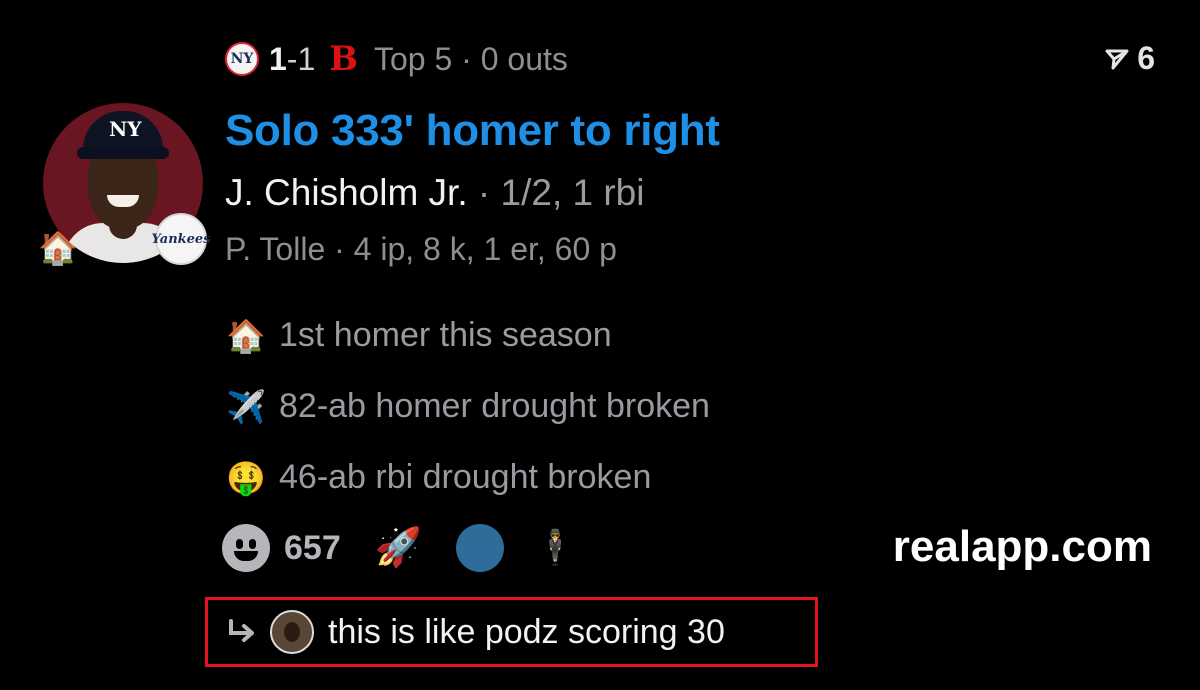 This screenshot has height=690, width=1200. What do you see at coordinates (246, 548) in the screenshot?
I see `add-reaction-icon` at bounding box center [246, 548].